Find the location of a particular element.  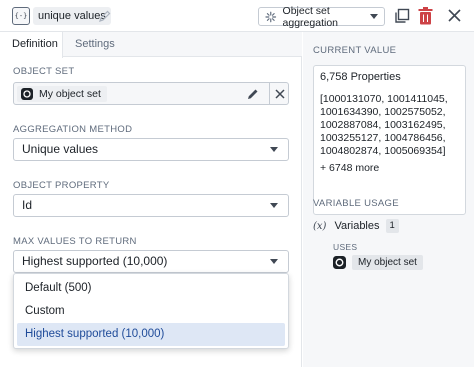

value-line: 1001634390, 1002575052, is located at coordinates (383, 112).